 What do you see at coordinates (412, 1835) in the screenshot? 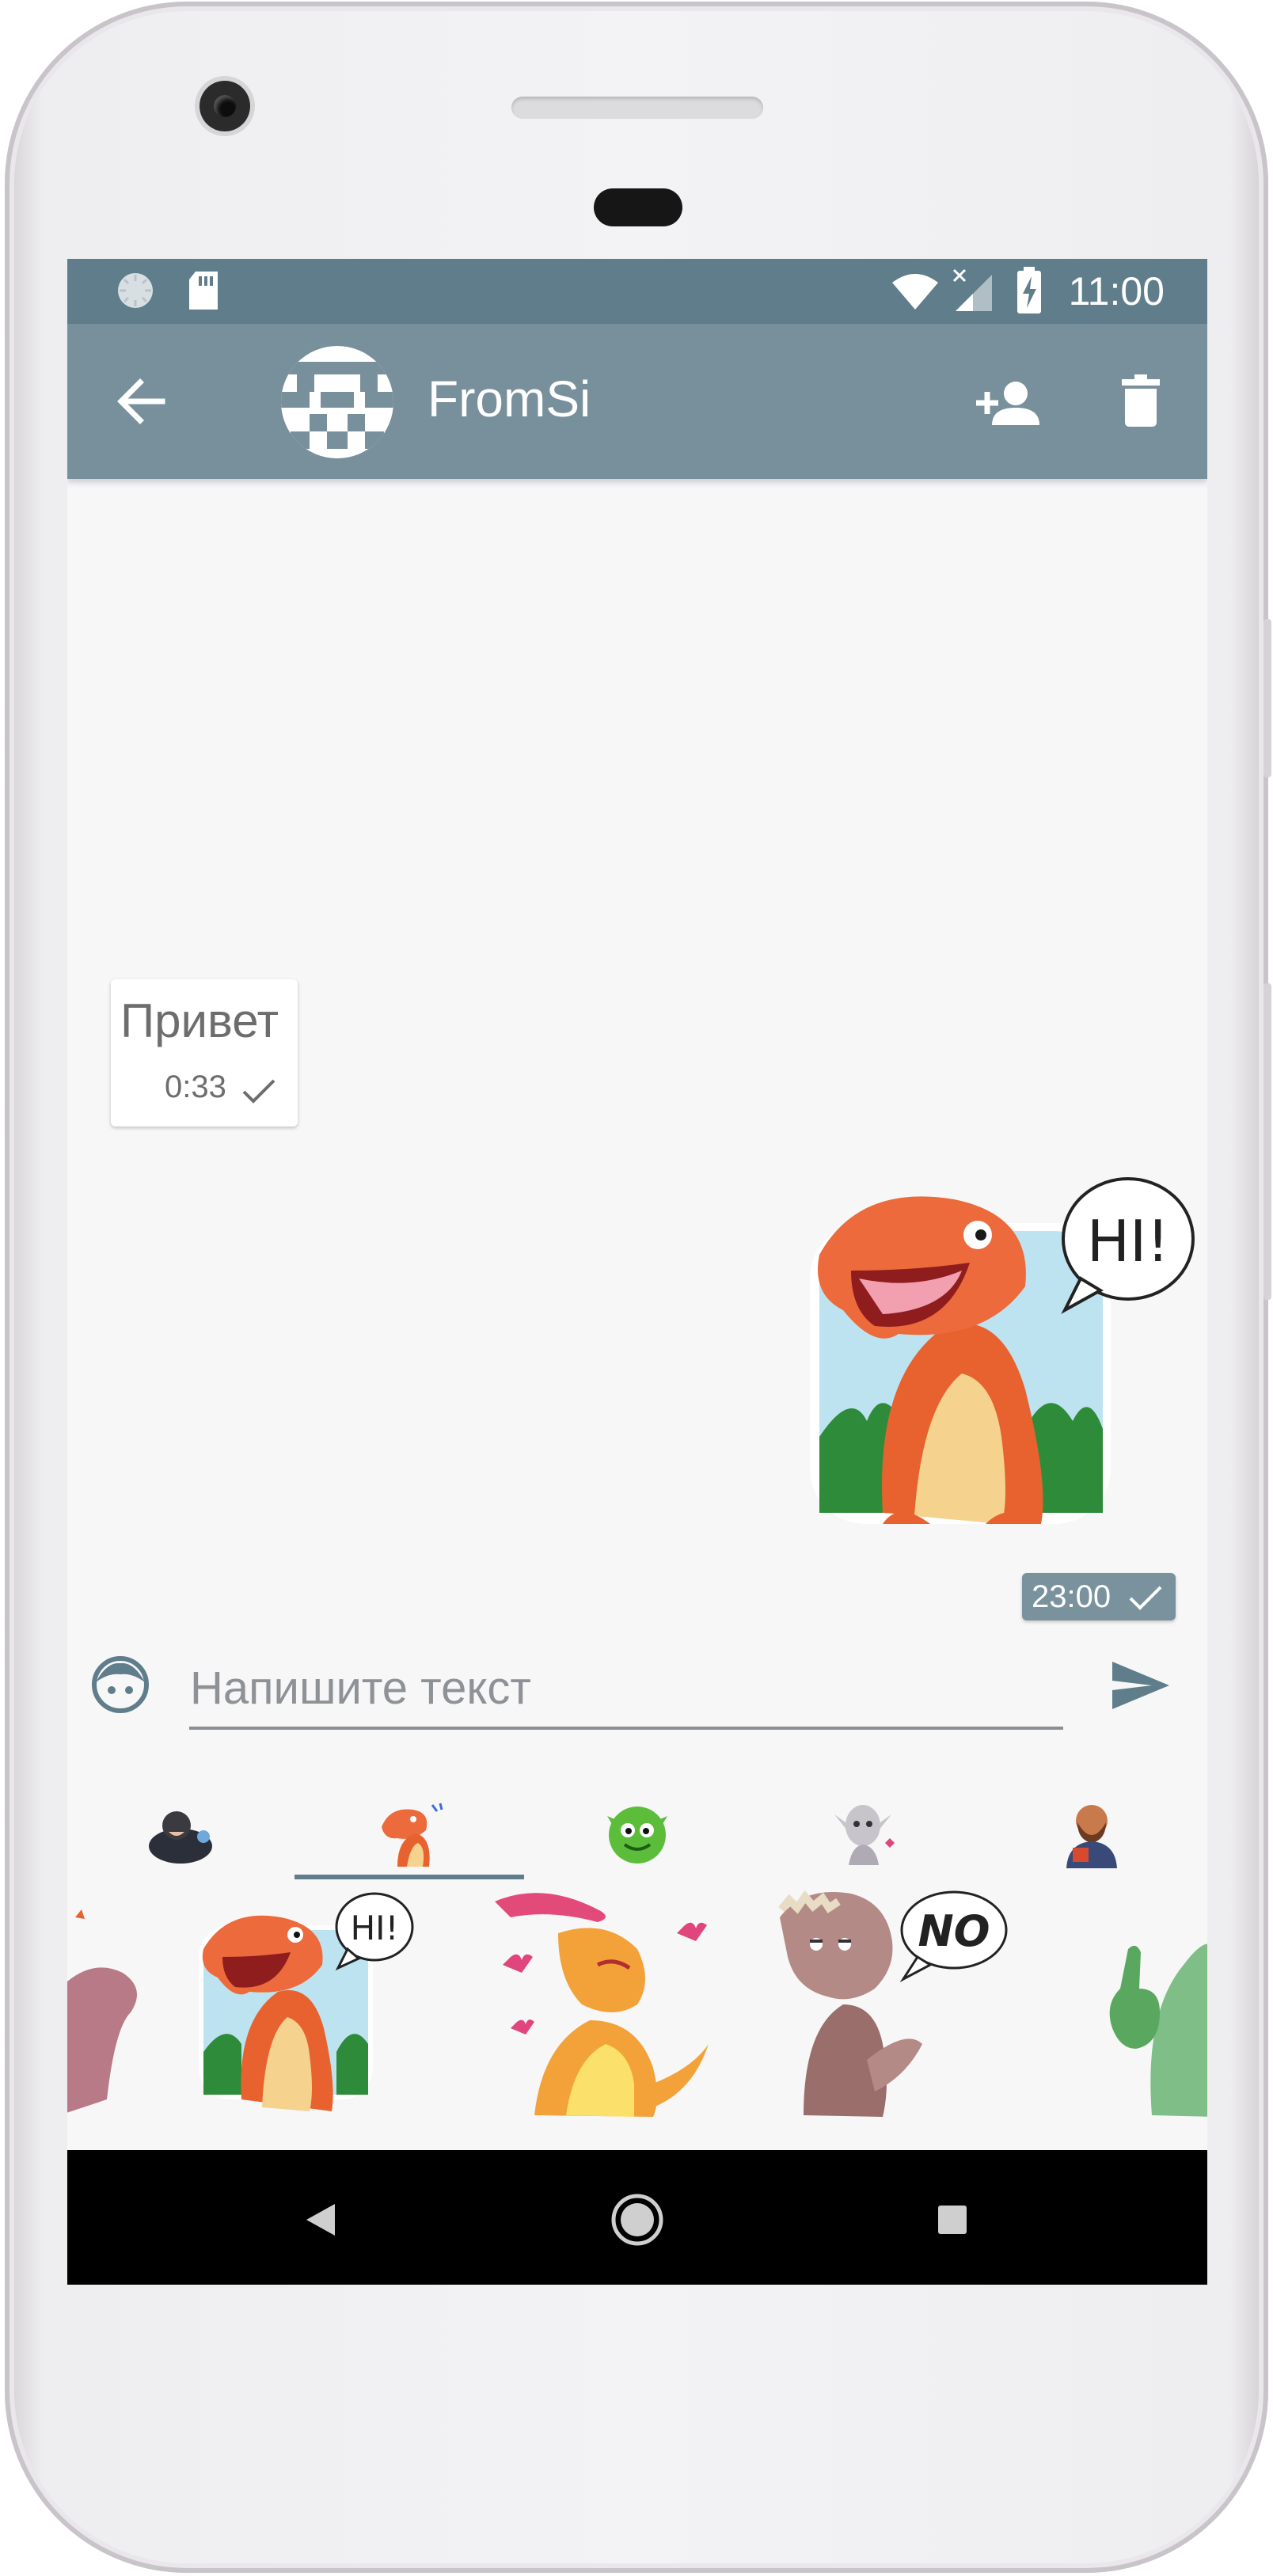
I see `sticker-pack-dino-icon` at bounding box center [412, 1835].